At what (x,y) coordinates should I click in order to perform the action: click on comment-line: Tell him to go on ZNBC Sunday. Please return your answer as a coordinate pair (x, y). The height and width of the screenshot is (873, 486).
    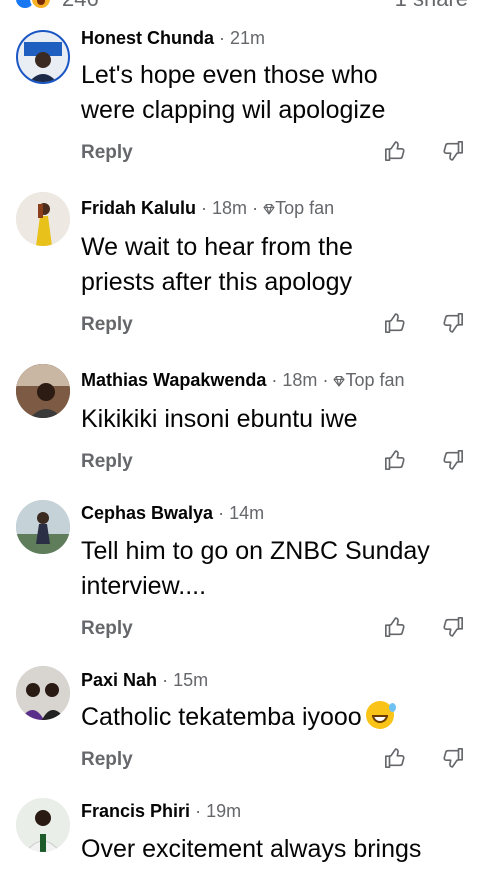
    Looking at the image, I should click on (255, 551).